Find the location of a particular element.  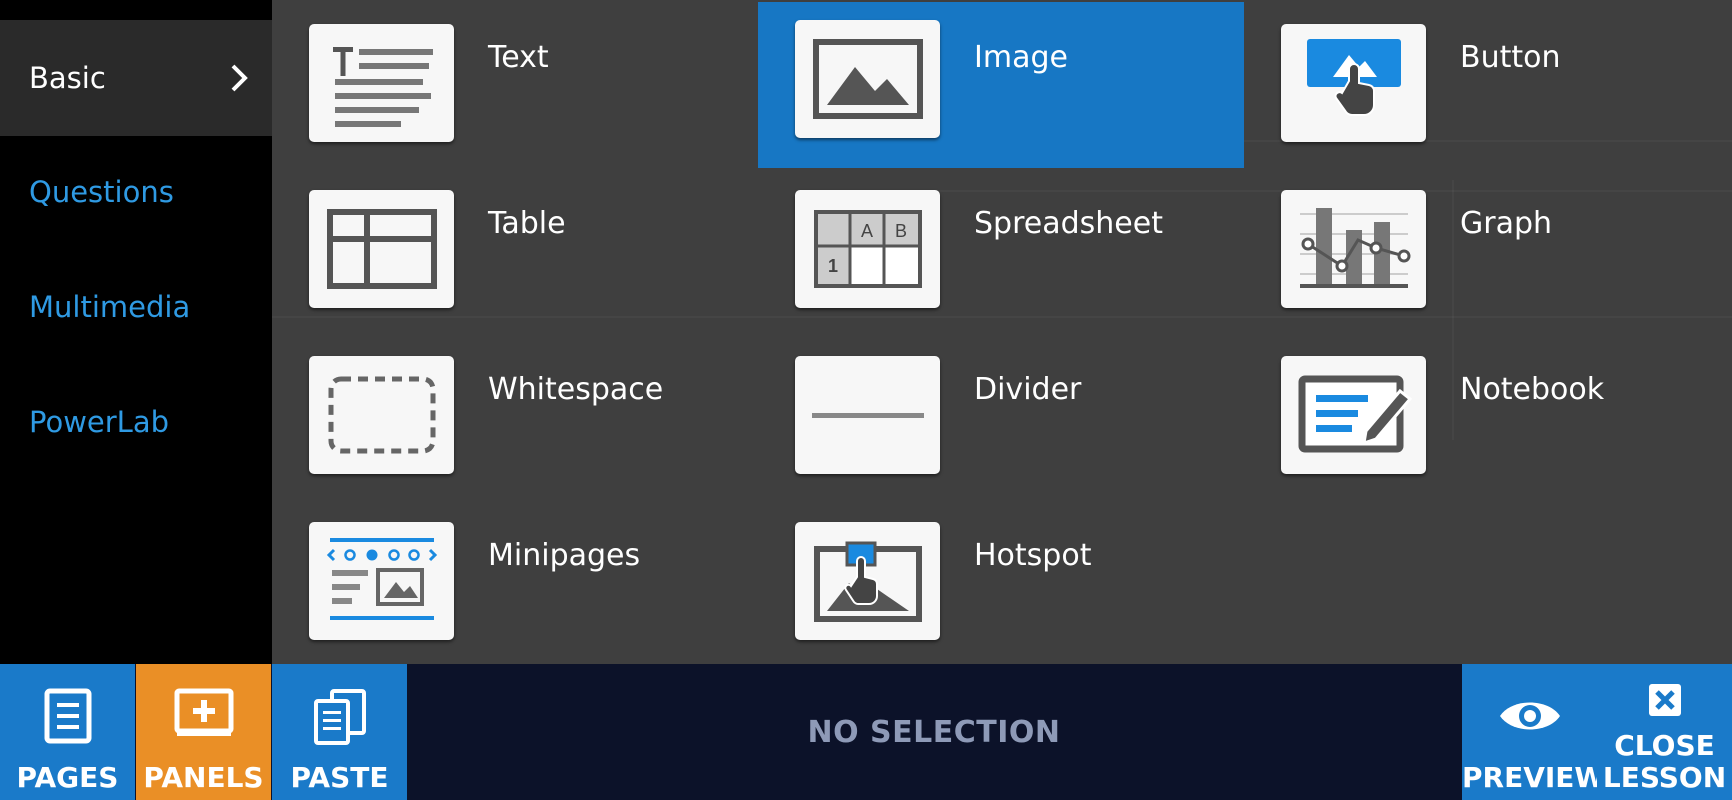

sidebar-item-basic: Basic is located at coordinates (136, 78).